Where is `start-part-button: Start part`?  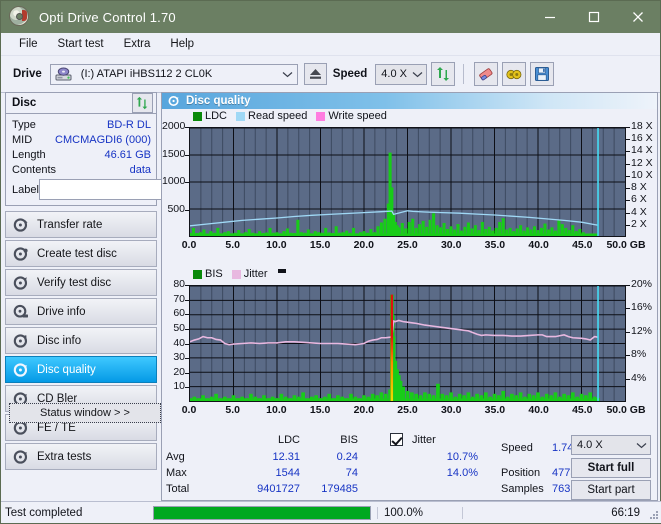 start-part-button: Start part is located at coordinates (611, 490).